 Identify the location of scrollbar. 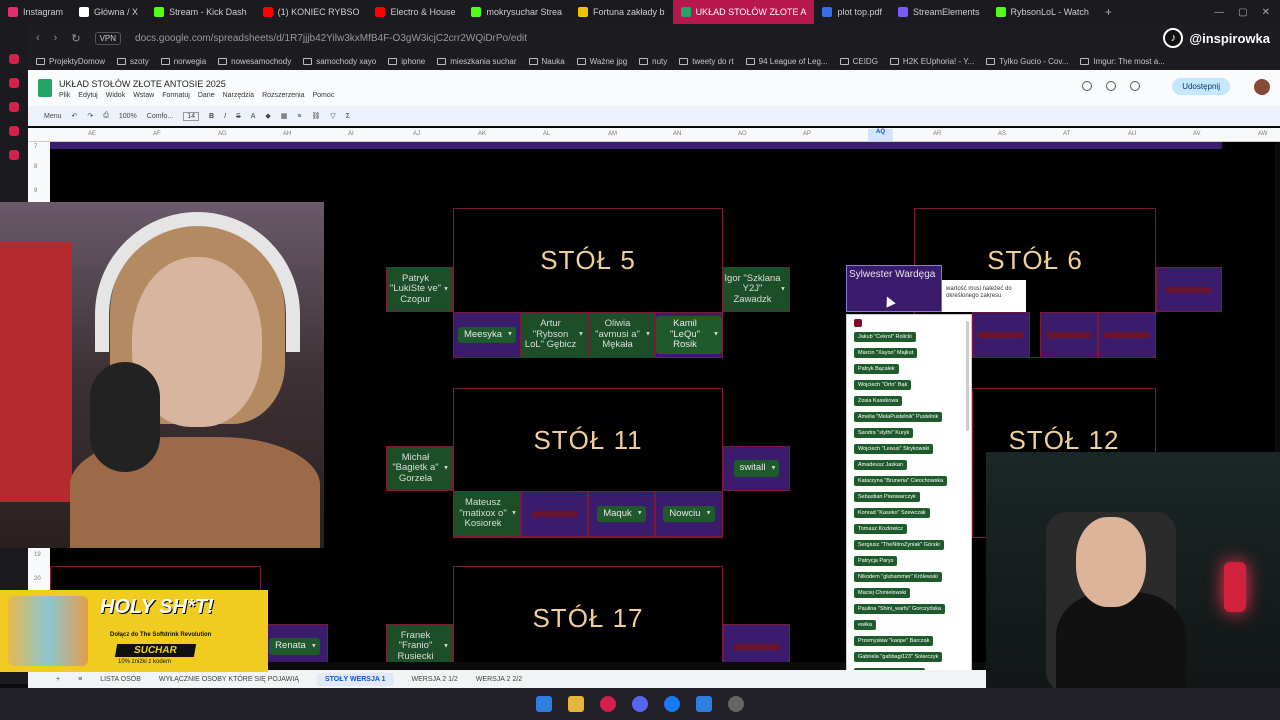
(967, 376).